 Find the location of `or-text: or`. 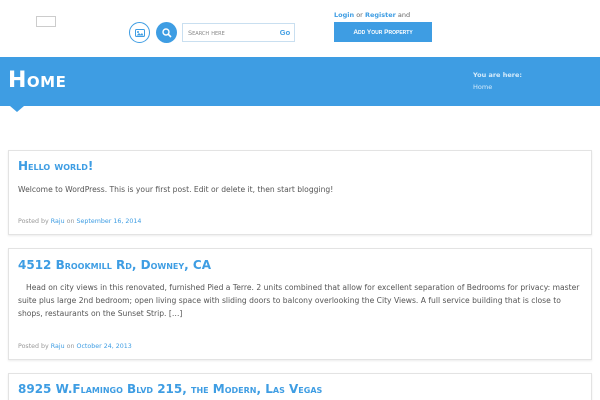

or-text: or is located at coordinates (359, 15).